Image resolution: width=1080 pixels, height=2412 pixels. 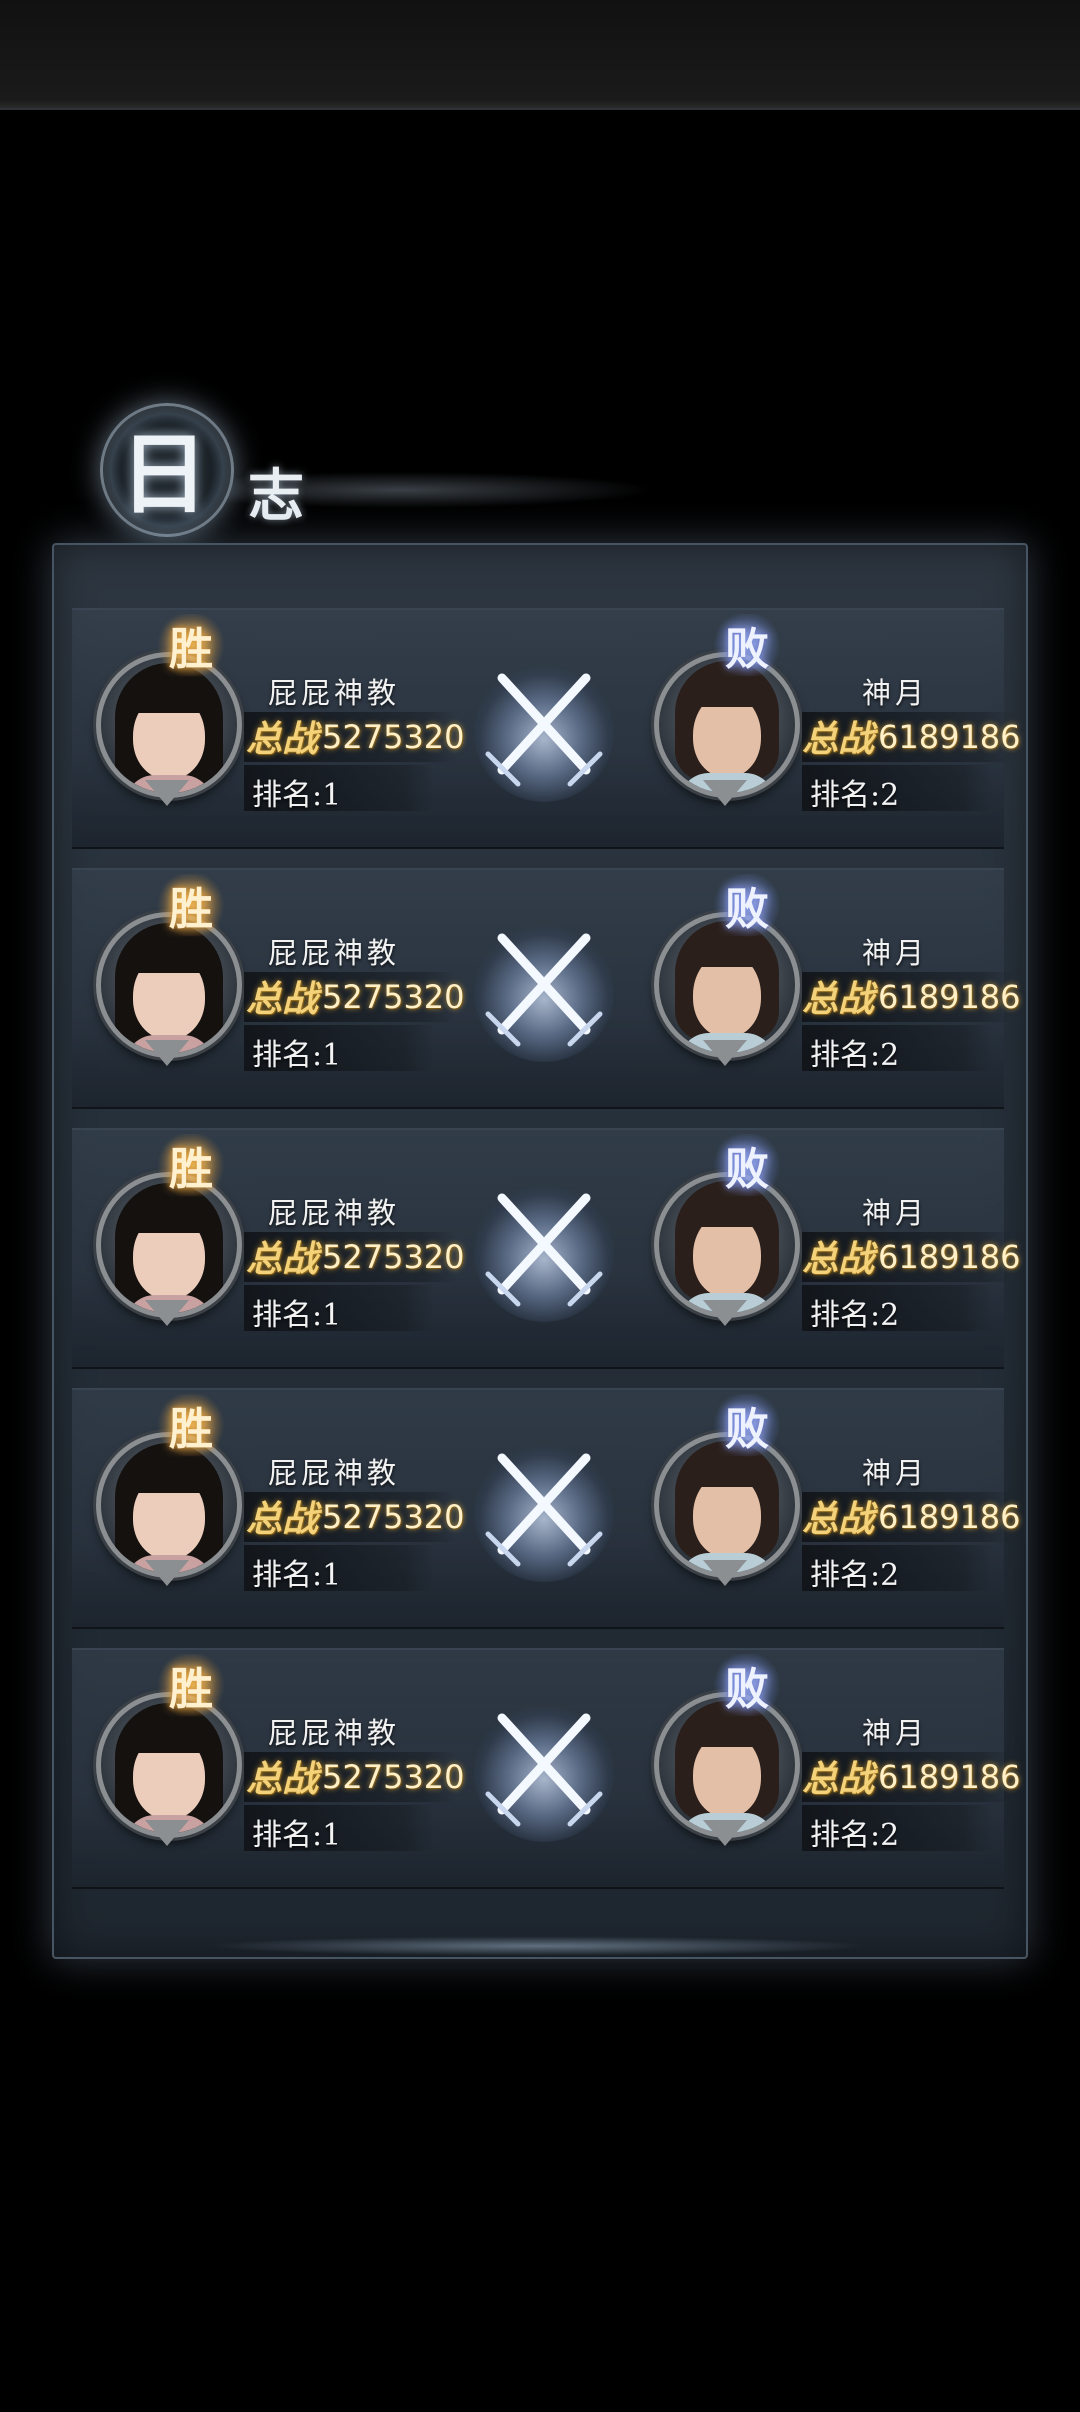 I want to click on panel-bottom-glow, so click(x=538, y=1946).